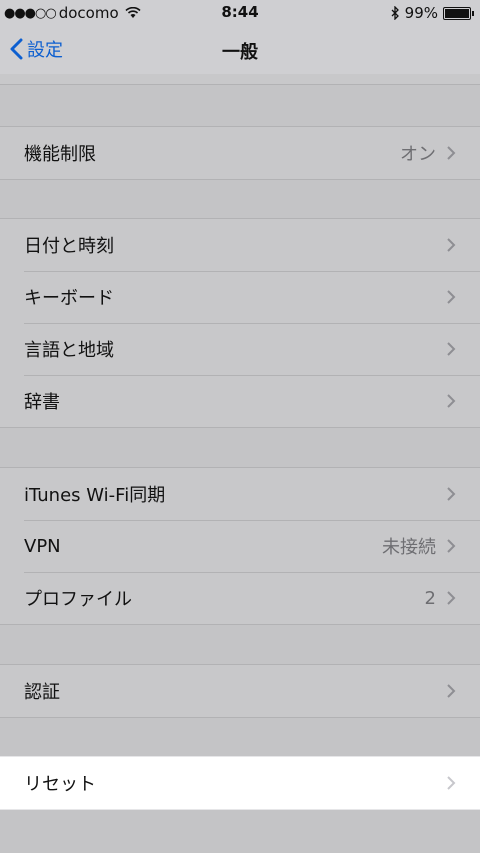  I want to click on keyboard-row: キーボード, so click(240, 297).